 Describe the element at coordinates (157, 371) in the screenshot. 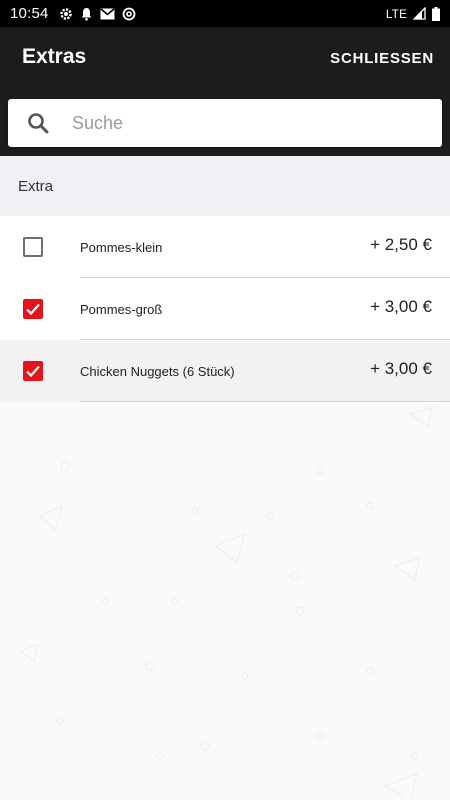

I see `item-label: Chicken Nuggets (6 Stück)` at that location.